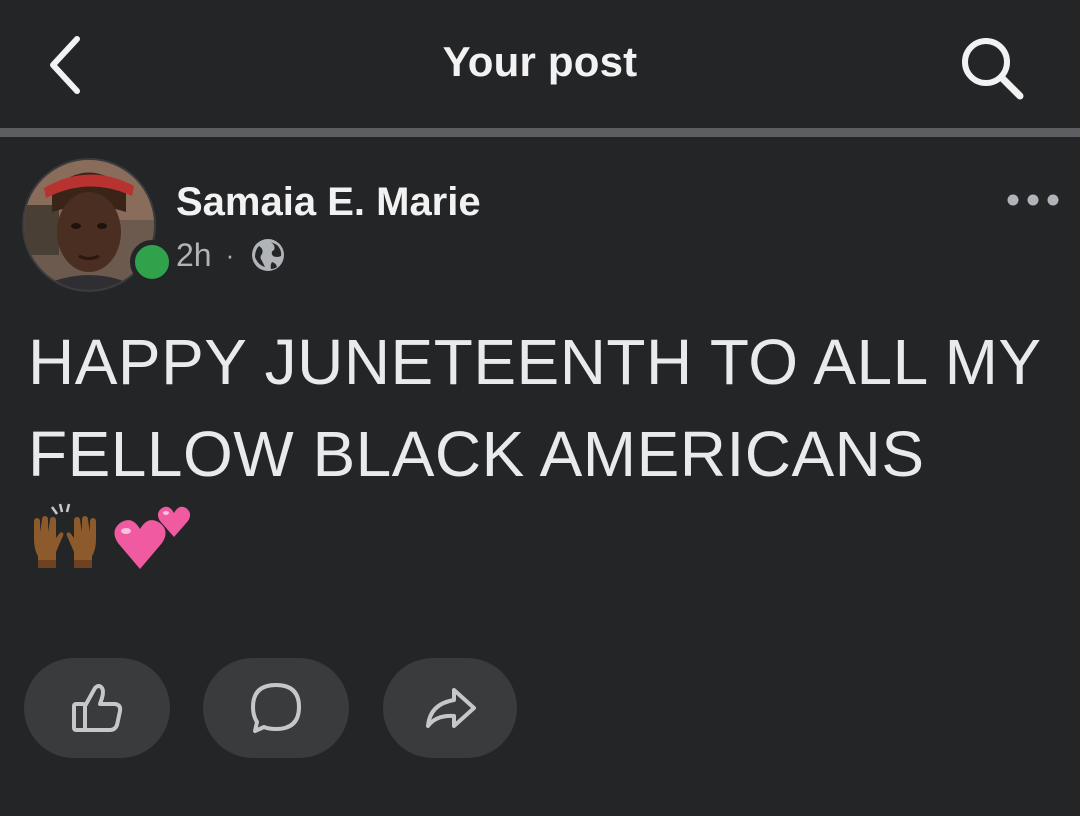  I want to click on comment-bubble-icon, so click(276, 708).